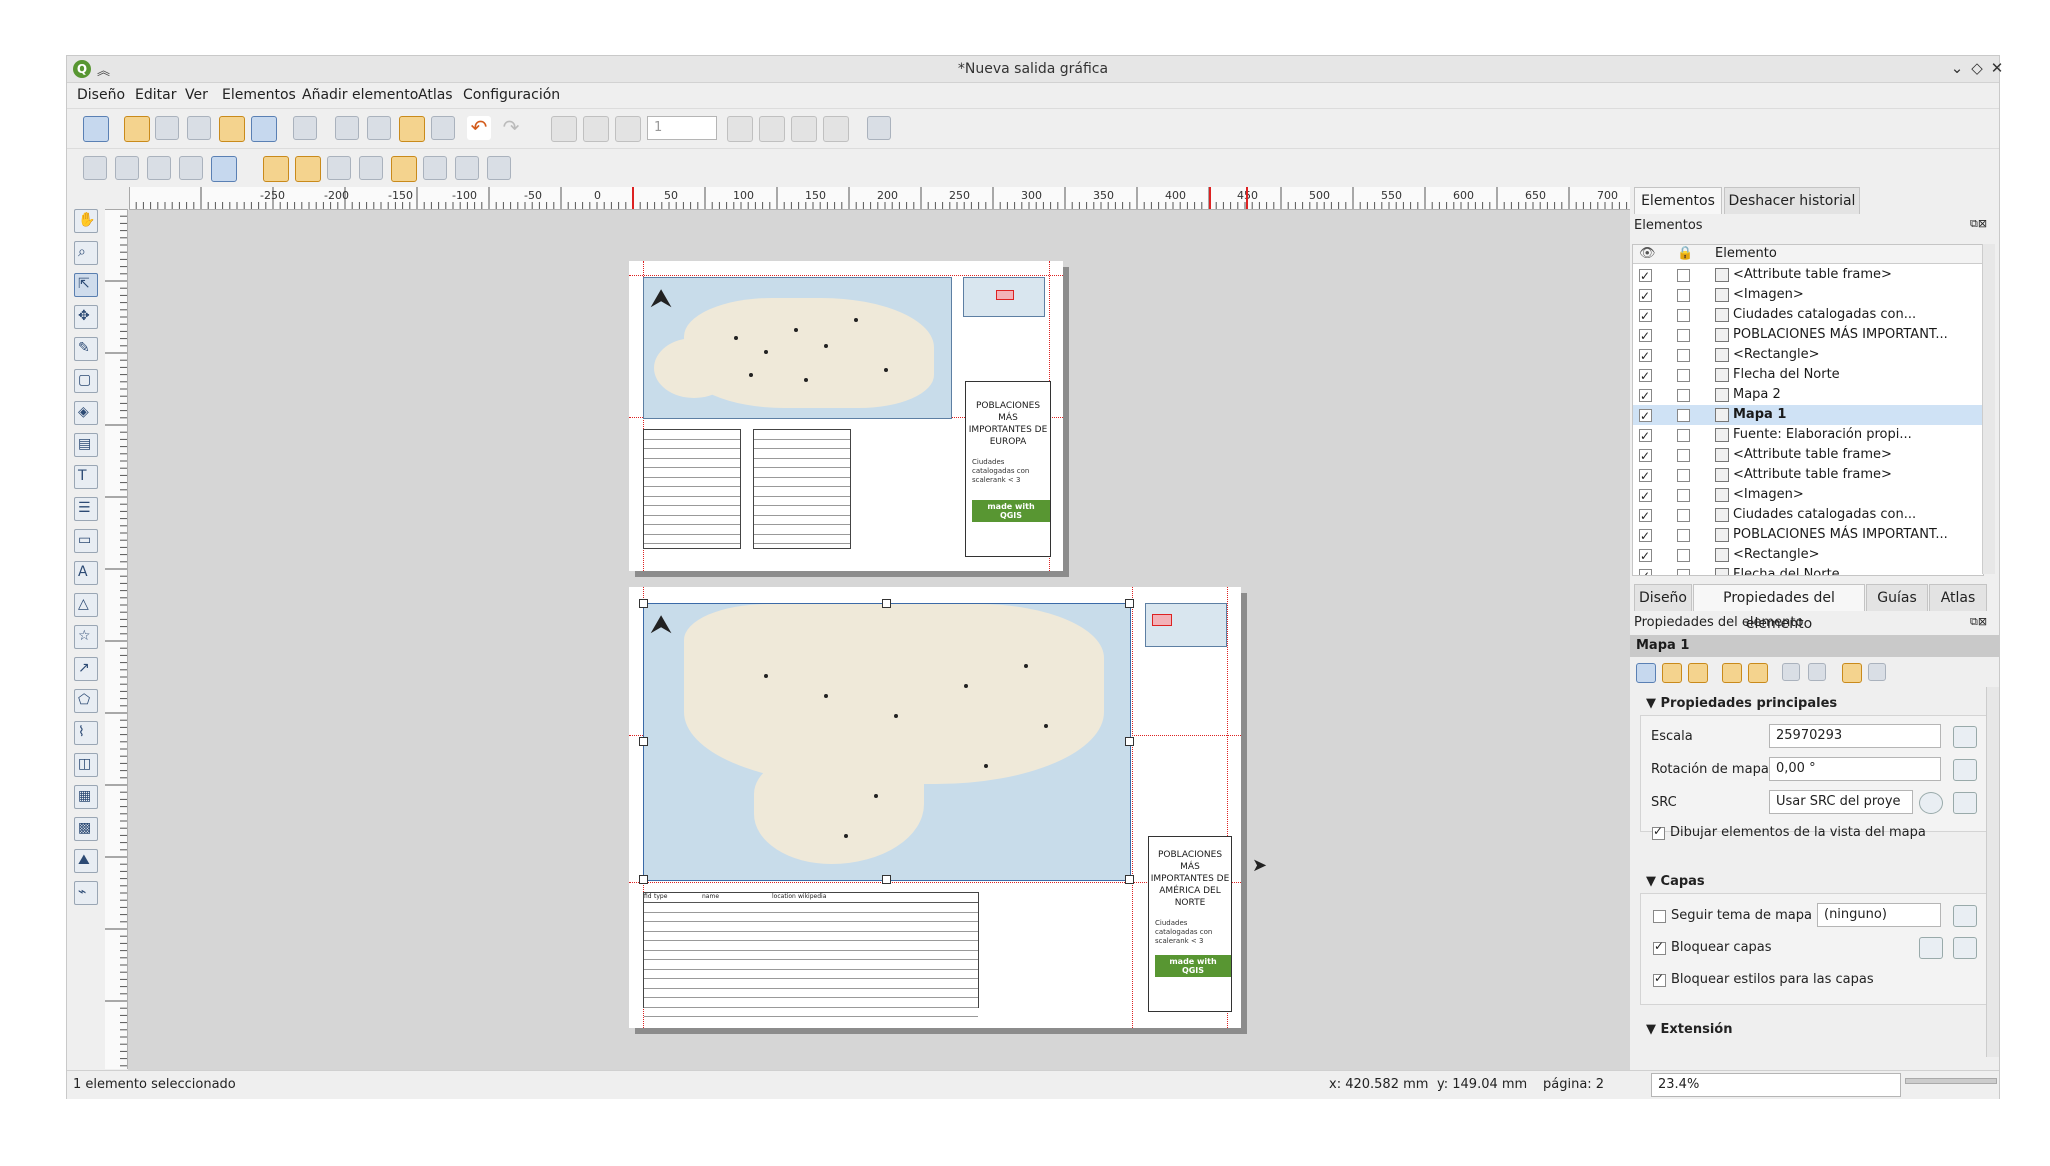  I want to click on view-extent-icon, so click(1698, 673).